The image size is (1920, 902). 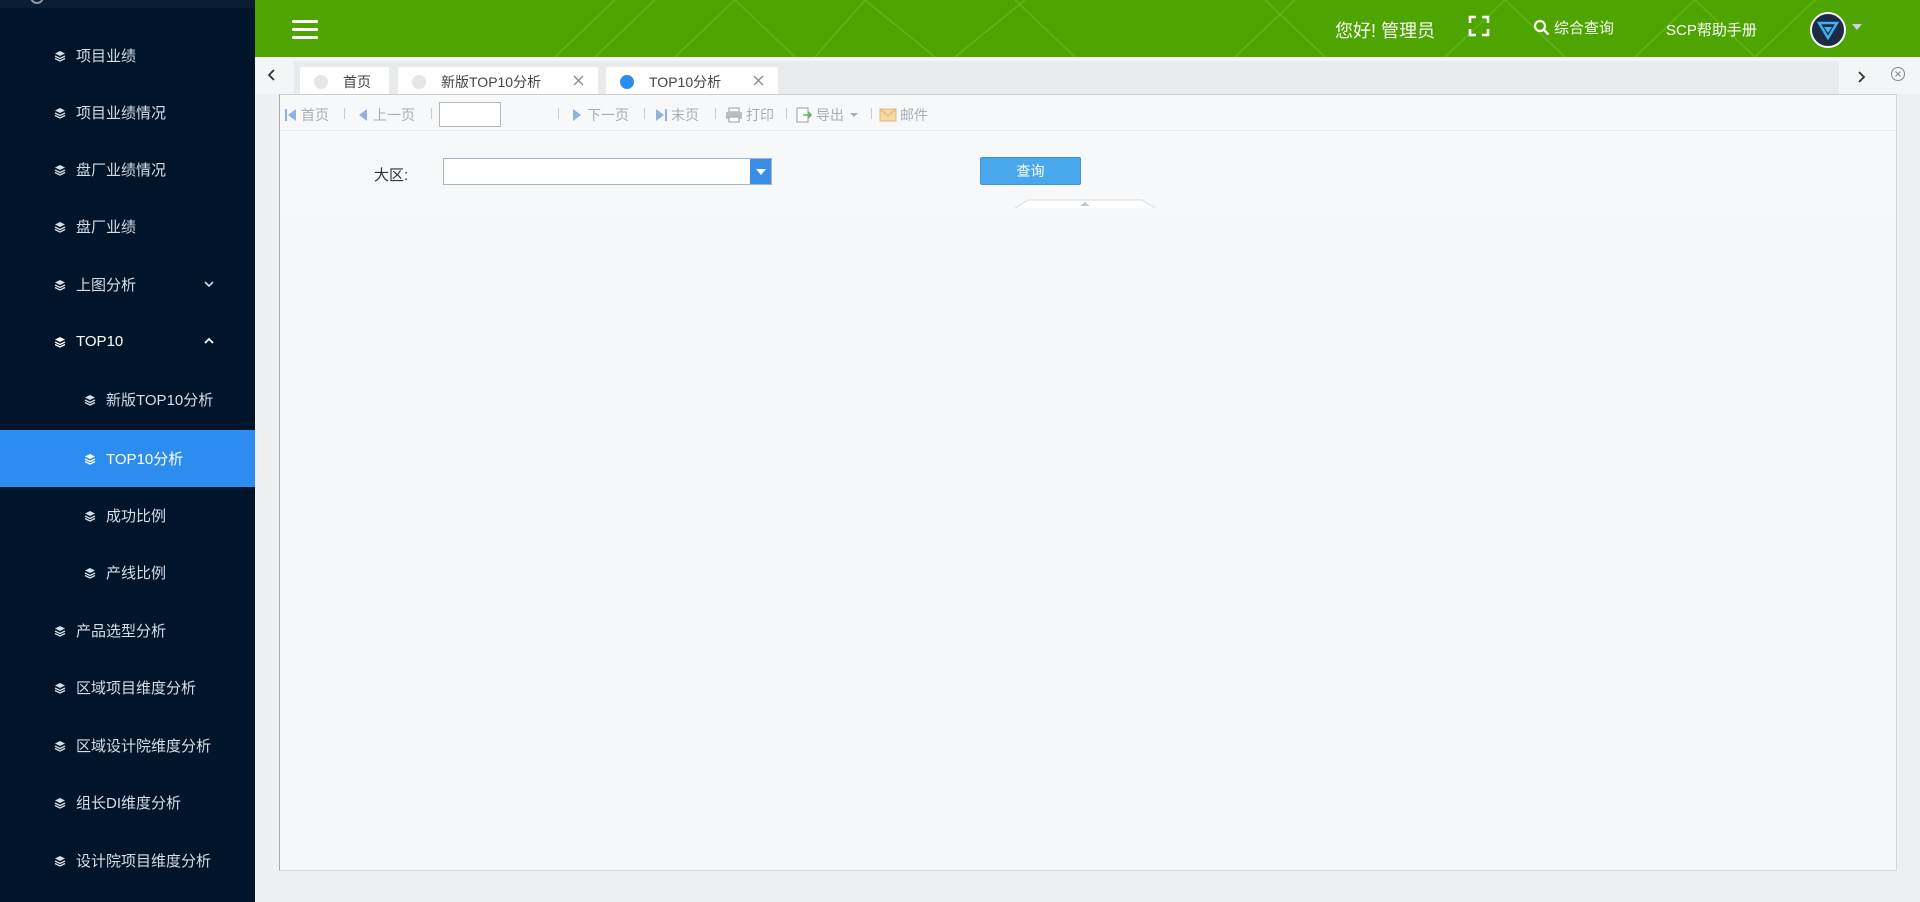 I want to click on top-header: 您好! 管理员 综合查询 SCP帮助手册, so click(x=1087, y=28).